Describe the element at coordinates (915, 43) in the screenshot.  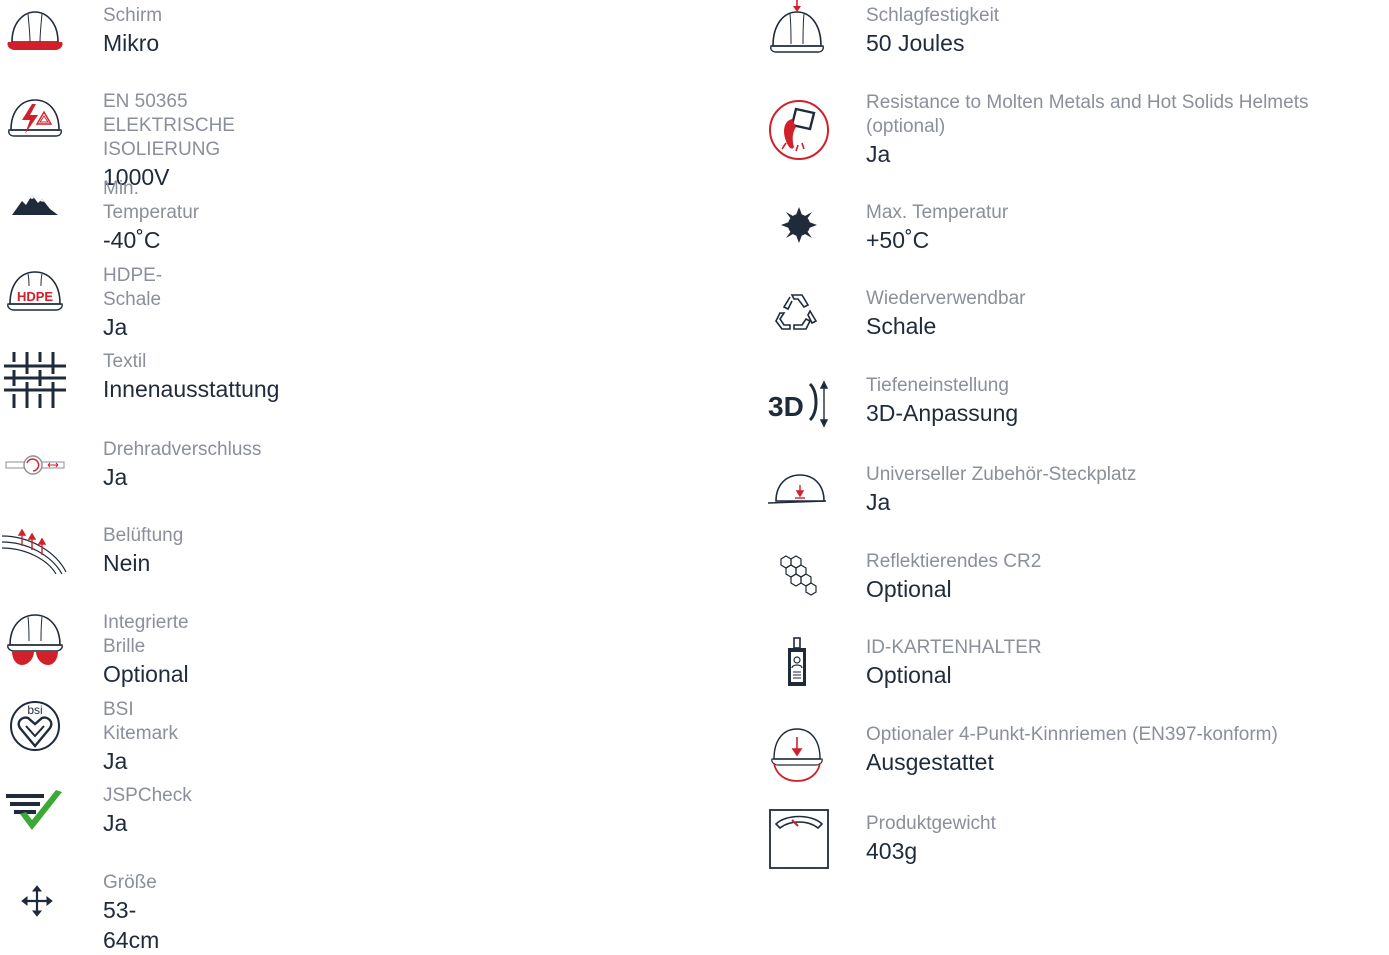
I see `spec-value: 50 Joules` at that location.